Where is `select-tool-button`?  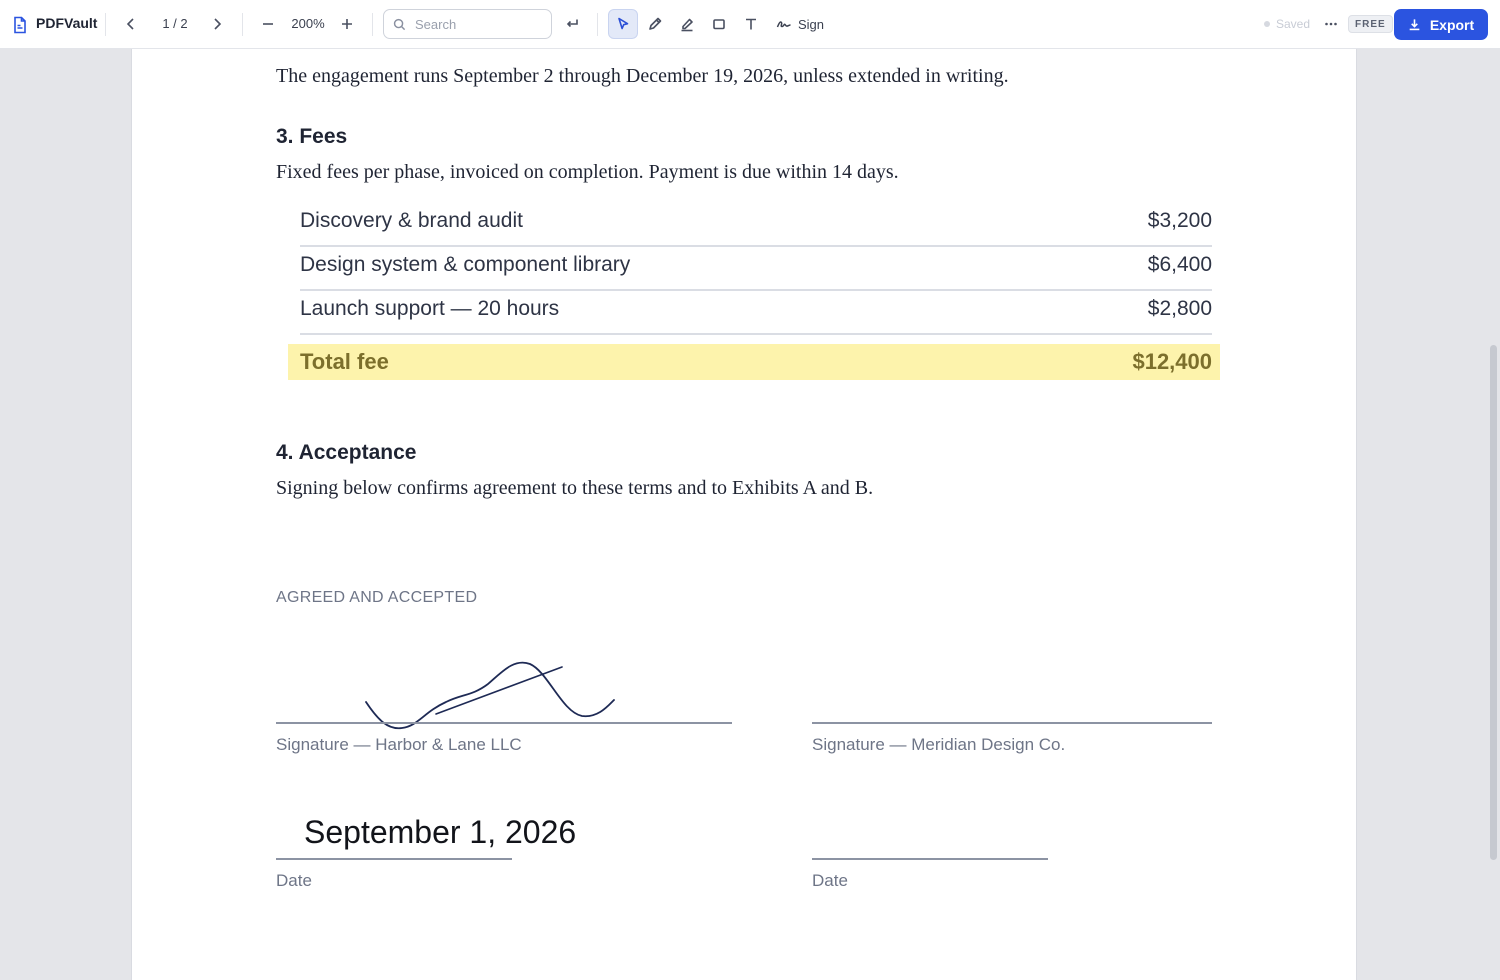
select-tool-button is located at coordinates (623, 24).